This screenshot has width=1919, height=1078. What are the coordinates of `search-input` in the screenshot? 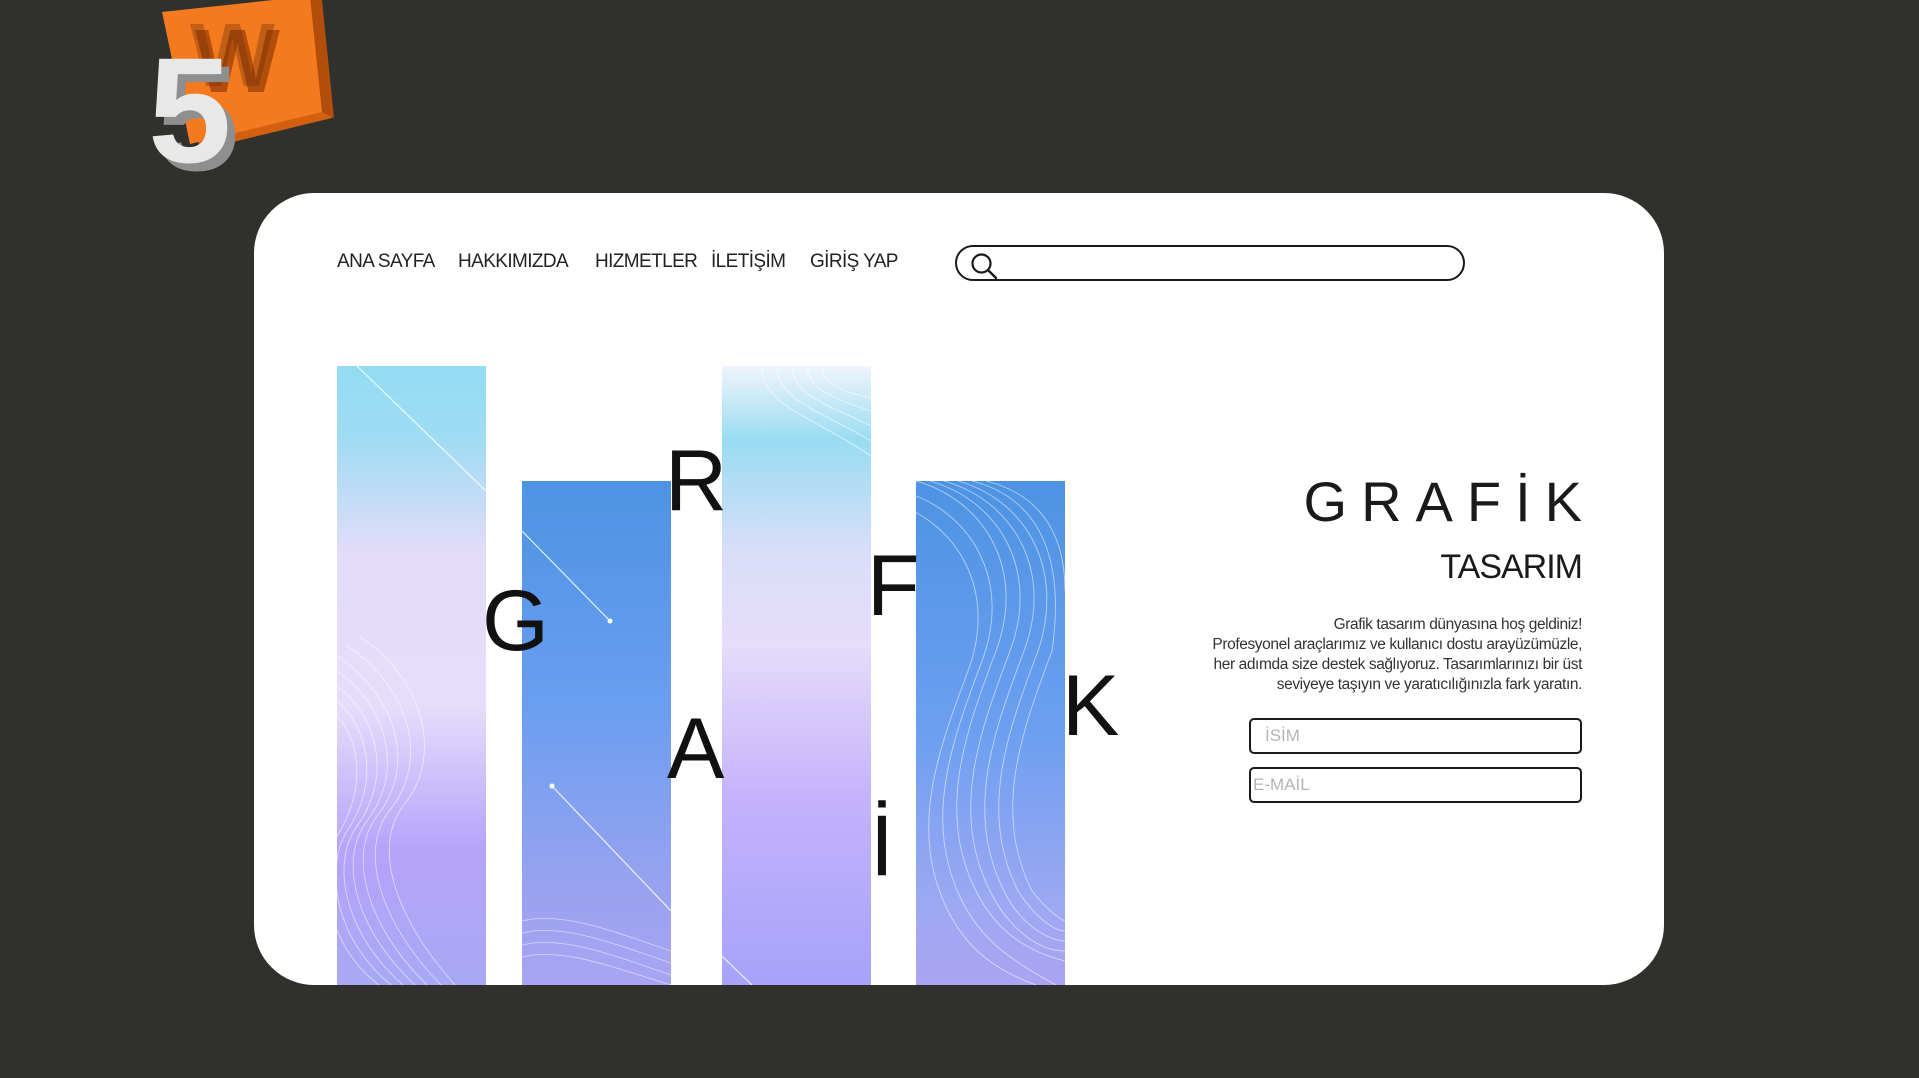 It's located at (1227, 264).